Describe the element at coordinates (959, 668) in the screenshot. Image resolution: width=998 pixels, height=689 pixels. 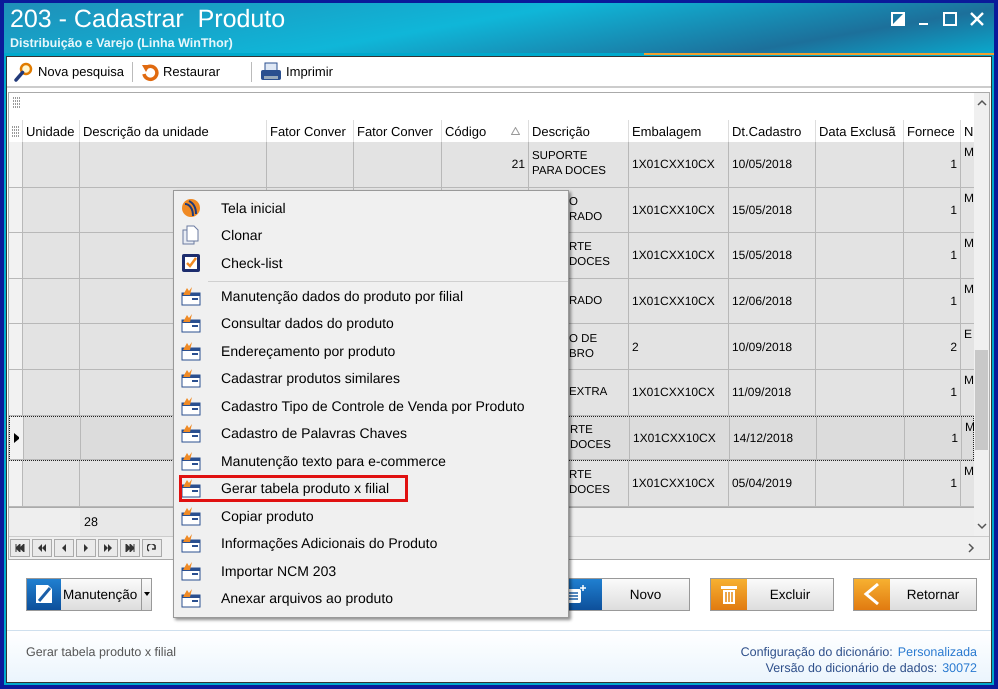
I see `status-value: 30072` at that location.